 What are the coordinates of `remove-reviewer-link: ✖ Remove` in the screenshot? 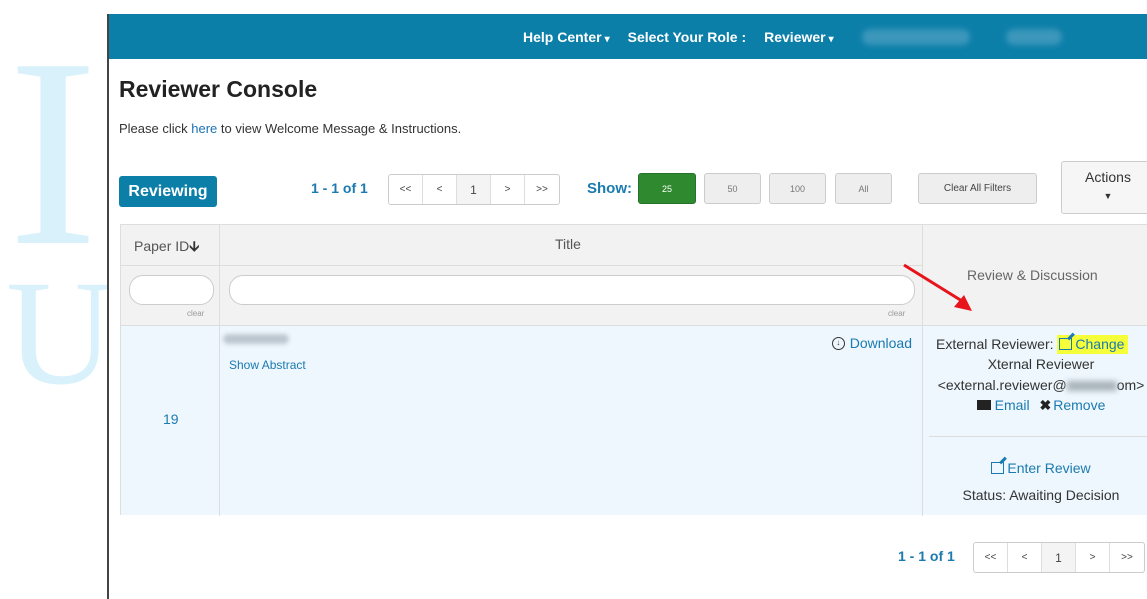 It's located at (1070, 405).